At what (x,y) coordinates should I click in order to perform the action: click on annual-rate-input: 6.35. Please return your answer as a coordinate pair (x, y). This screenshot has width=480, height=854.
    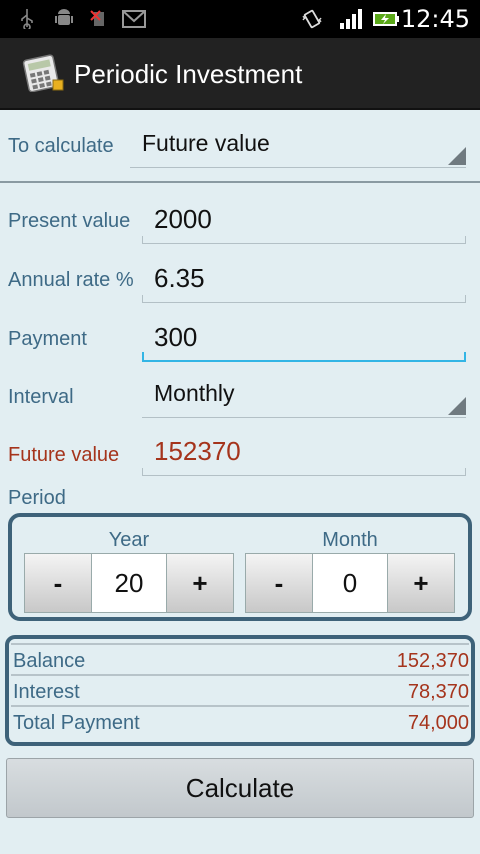
    Looking at the image, I should click on (179, 278).